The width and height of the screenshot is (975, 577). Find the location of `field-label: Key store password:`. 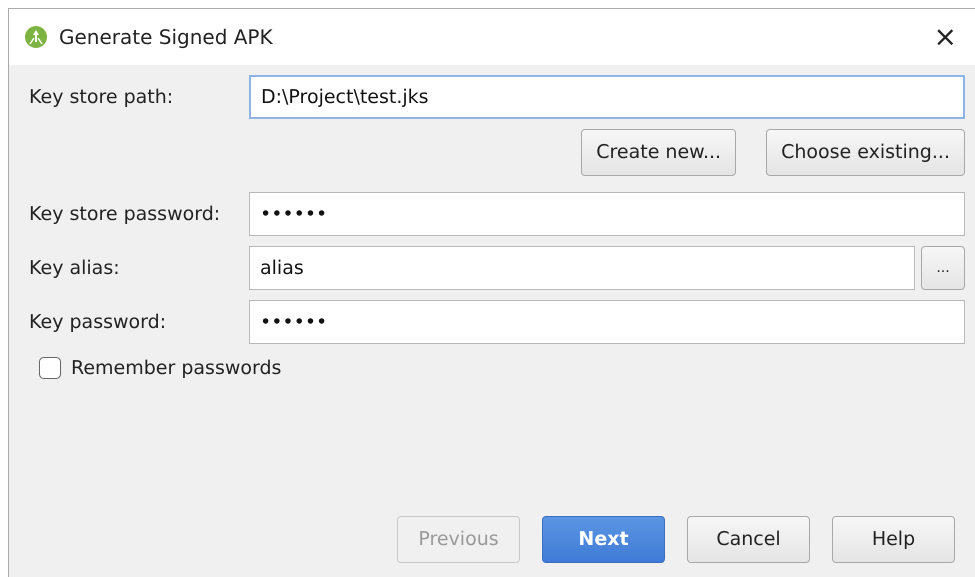

field-label: Key store password: is located at coordinates (125, 214).